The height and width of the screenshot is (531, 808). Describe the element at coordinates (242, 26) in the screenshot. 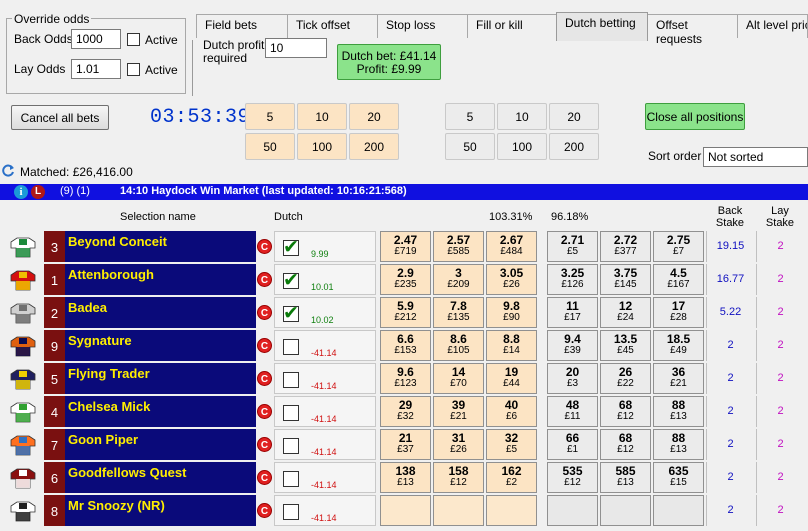

I see `tab-field-bets: Field bets` at that location.